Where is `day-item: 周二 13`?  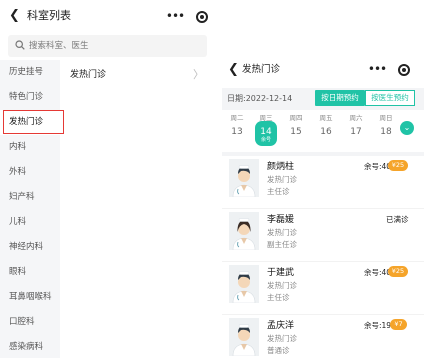 day-item: 周二 13 is located at coordinates (237, 130).